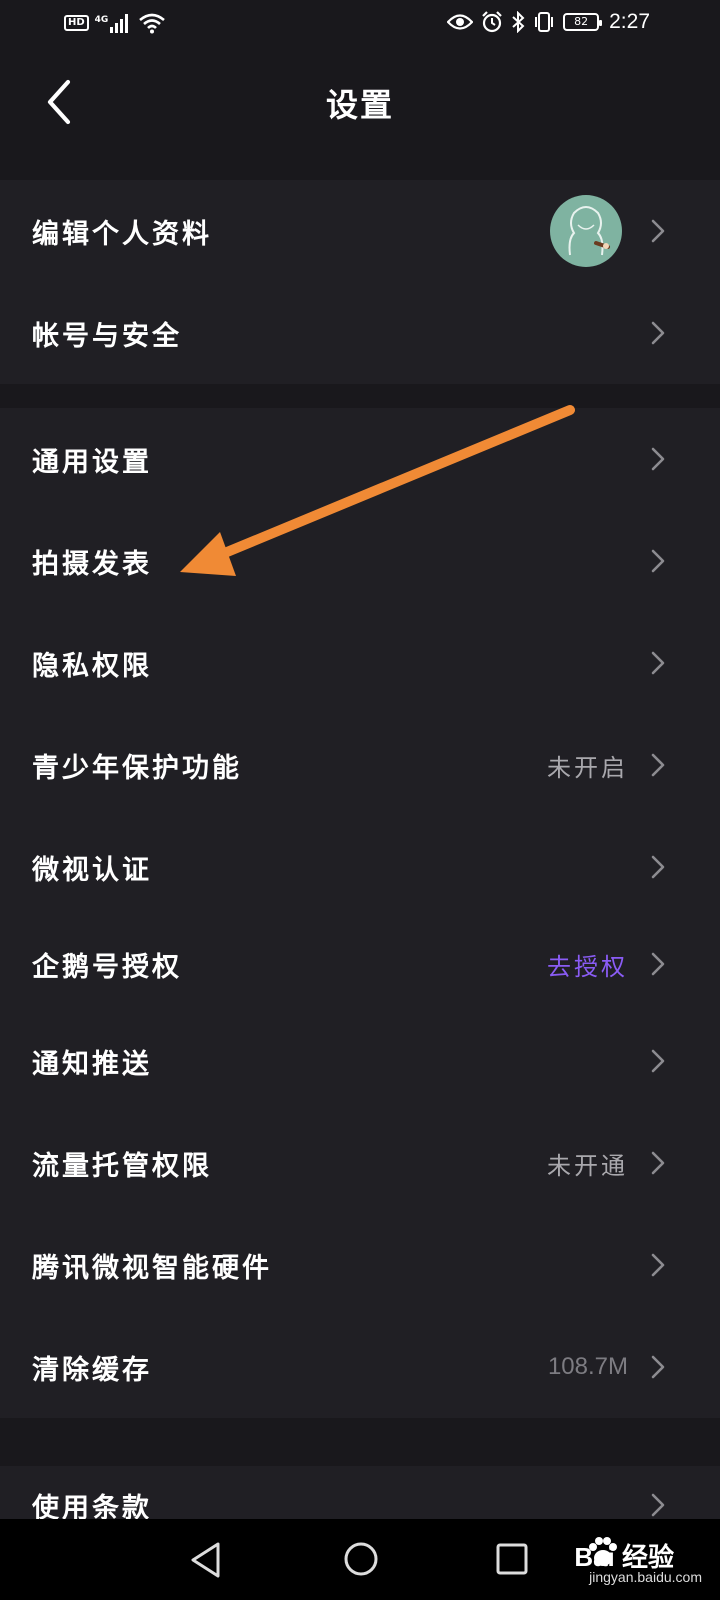  I want to click on settings-row-smart-hardware: 腾讯微视智能硬件, so click(360, 1265).